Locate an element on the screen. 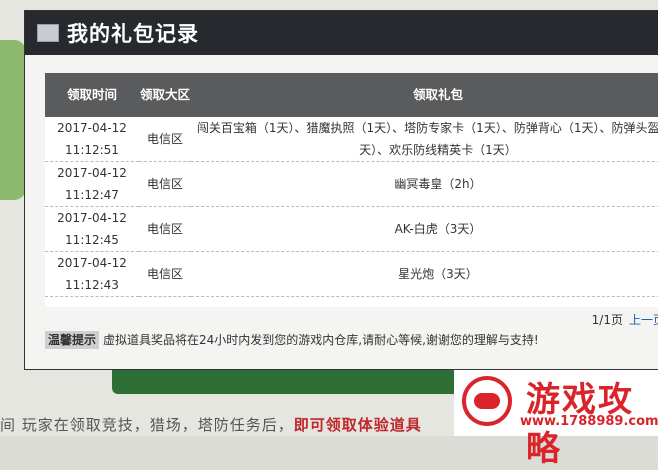  background-description-text: 间 玩家在领取竞技，猎场，塔防任务后， is located at coordinates (147, 425).